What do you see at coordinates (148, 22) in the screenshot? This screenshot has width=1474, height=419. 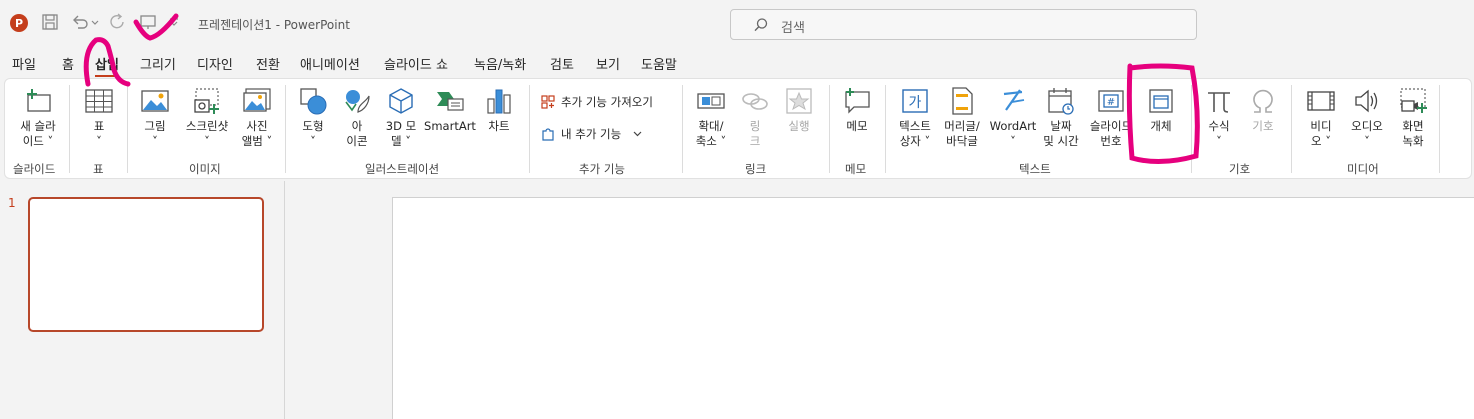 I see `present-icon` at bounding box center [148, 22].